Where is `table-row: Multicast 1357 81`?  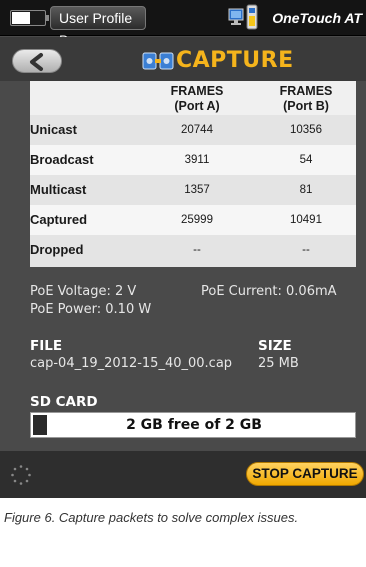 table-row: Multicast 1357 81 is located at coordinates (193, 190).